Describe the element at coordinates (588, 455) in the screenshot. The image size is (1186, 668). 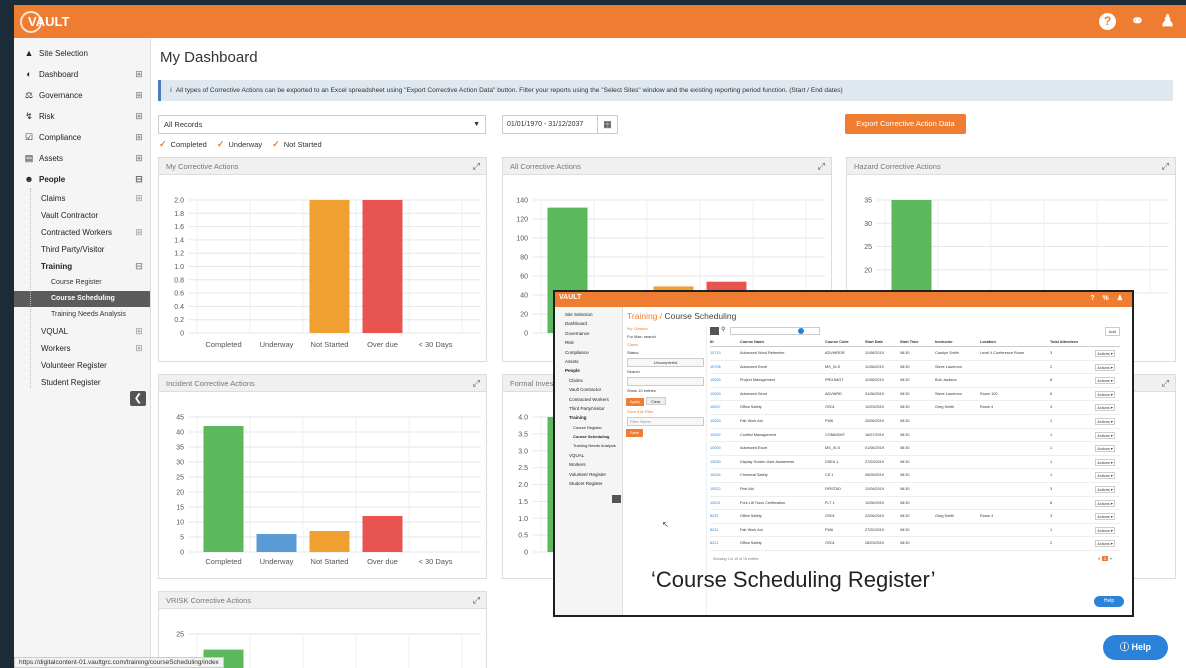
I see `overlay-sidebar-item: VQUAL` at that location.